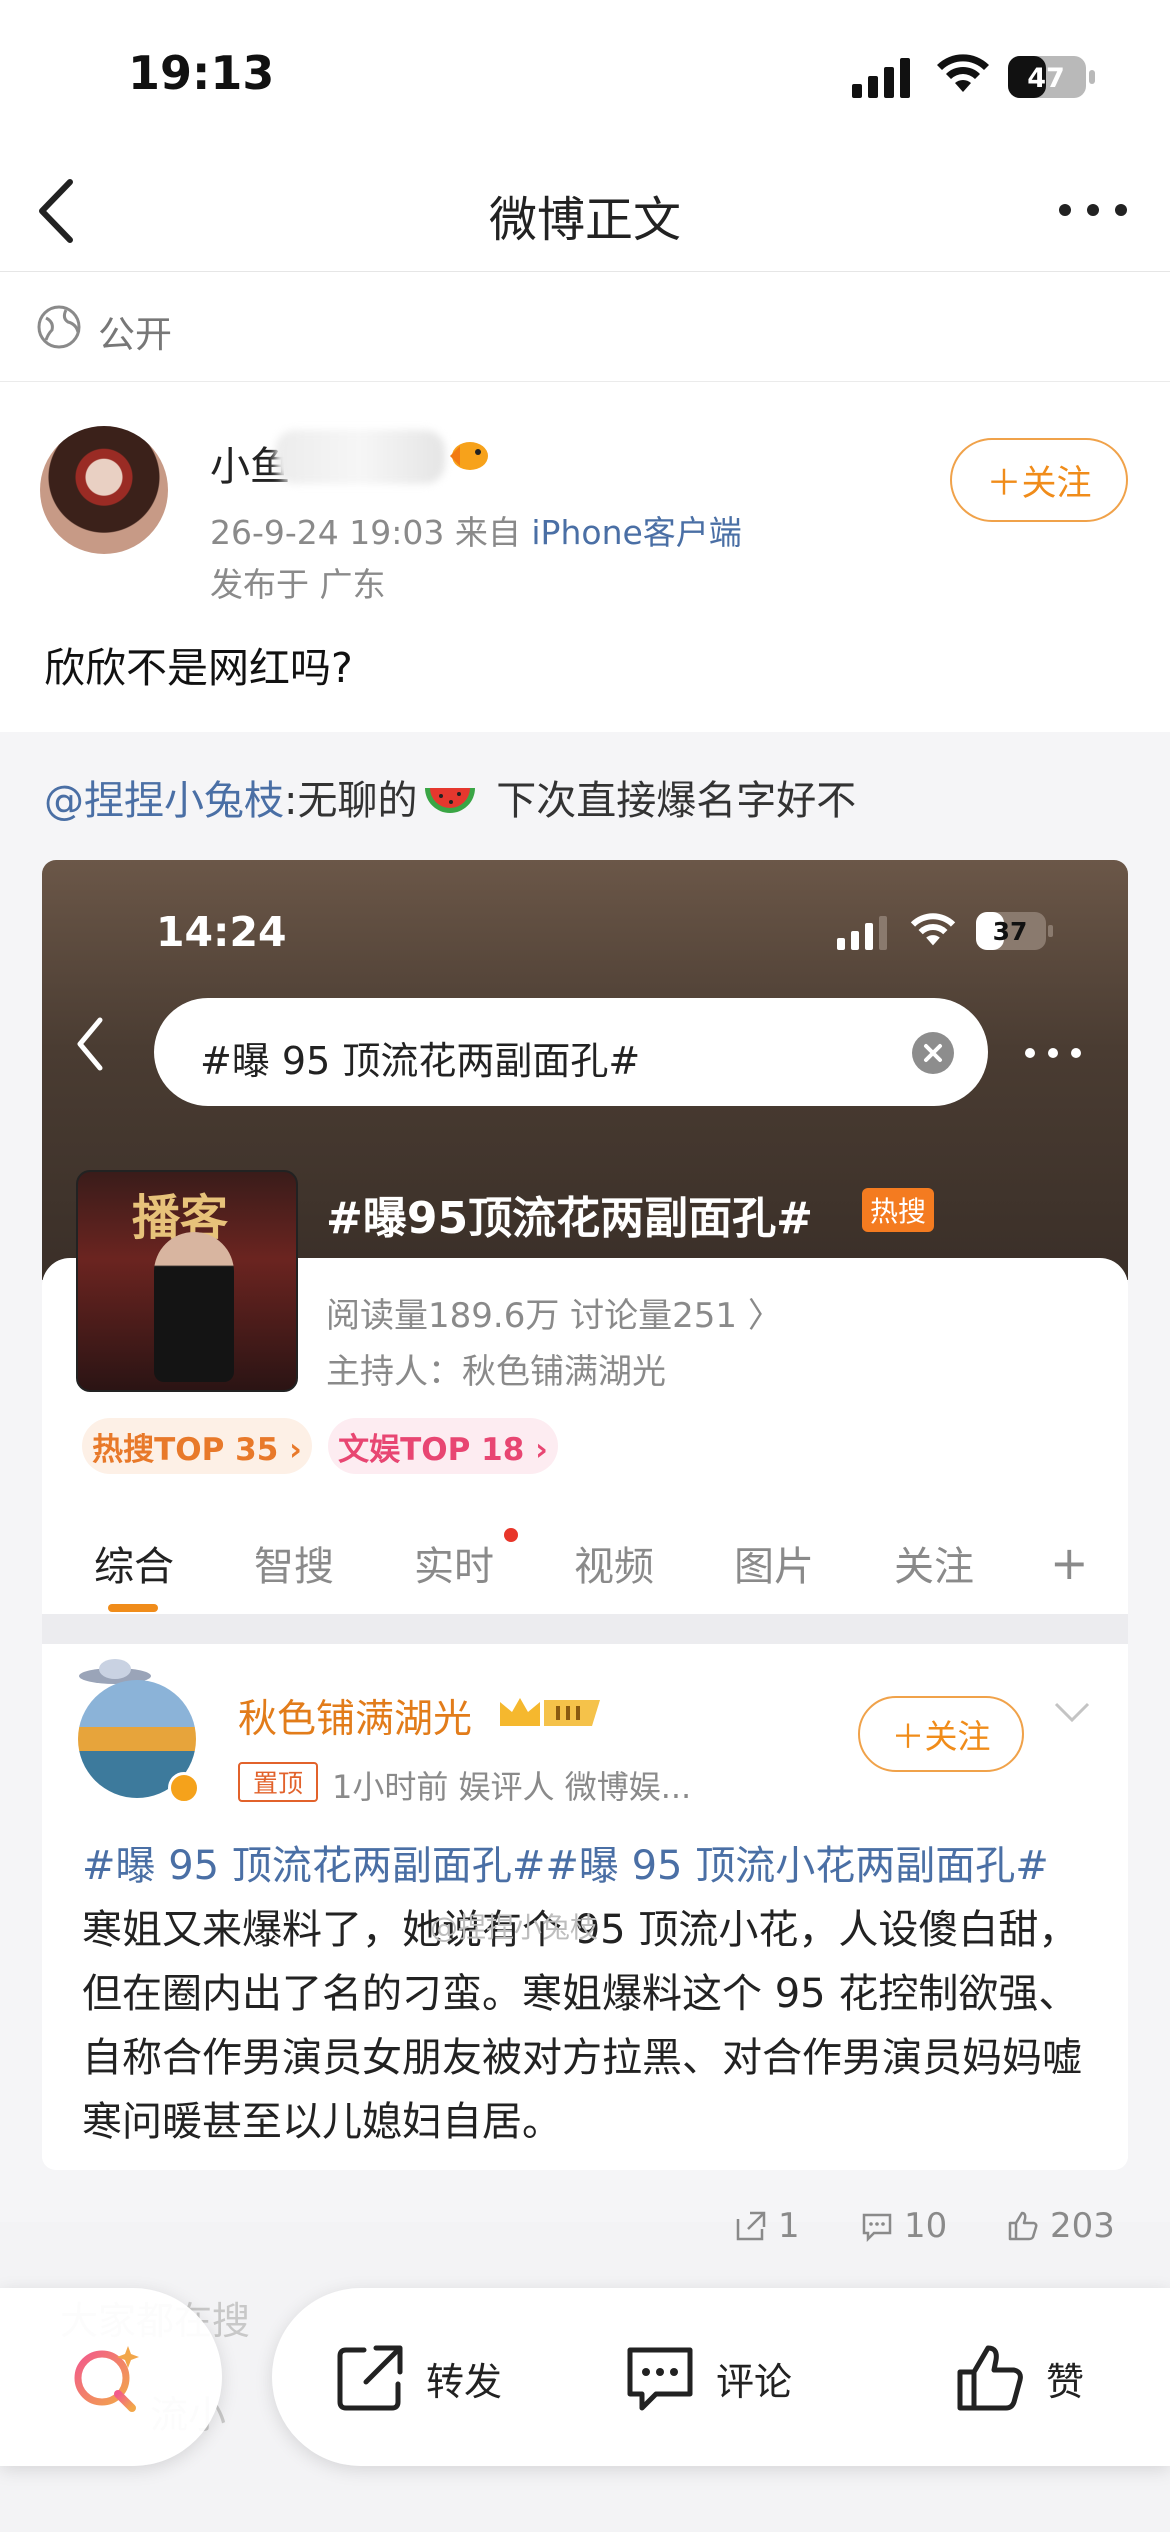  I want to click on embedded-more-icon, so click(1053, 1053).